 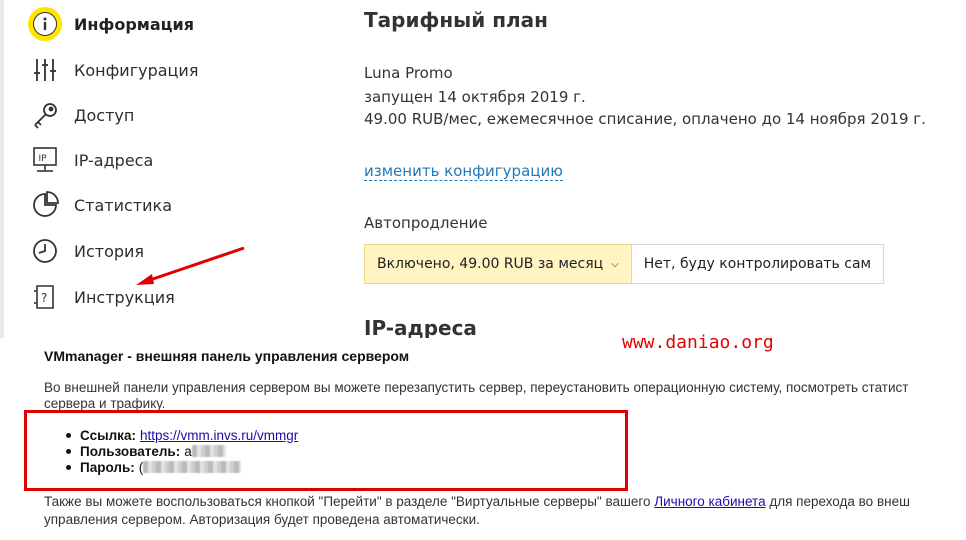 What do you see at coordinates (105, 403) in the screenshot?
I see `email-paragraph-line: сервера и трафику.` at bounding box center [105, 403].